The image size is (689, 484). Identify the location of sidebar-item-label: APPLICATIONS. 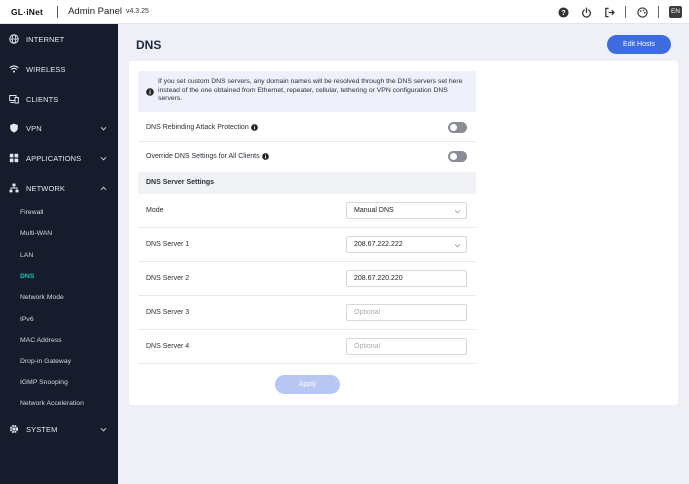
(54, 158).